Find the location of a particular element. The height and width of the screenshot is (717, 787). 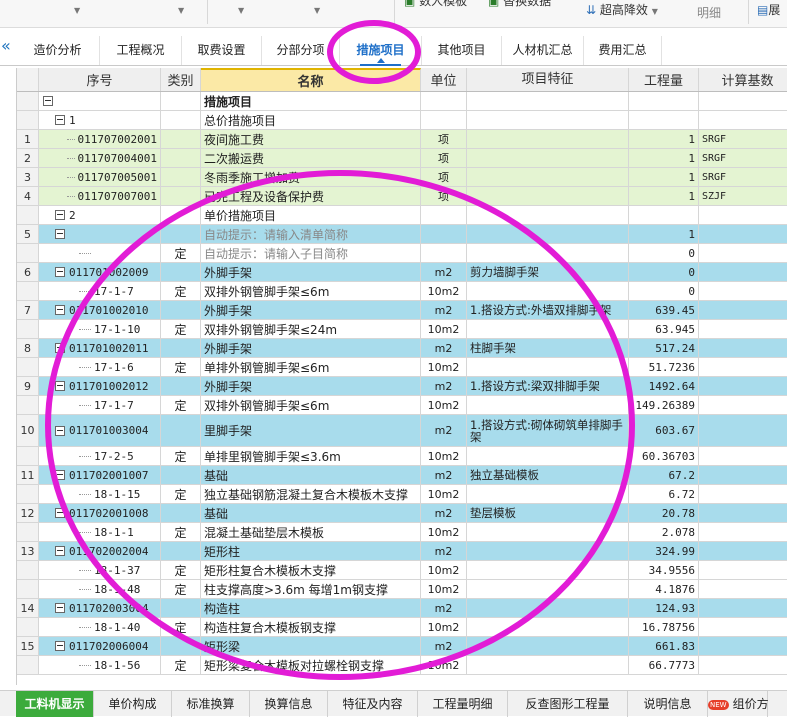

row-seq: 011701002009 is located at coordinates (100, 272).